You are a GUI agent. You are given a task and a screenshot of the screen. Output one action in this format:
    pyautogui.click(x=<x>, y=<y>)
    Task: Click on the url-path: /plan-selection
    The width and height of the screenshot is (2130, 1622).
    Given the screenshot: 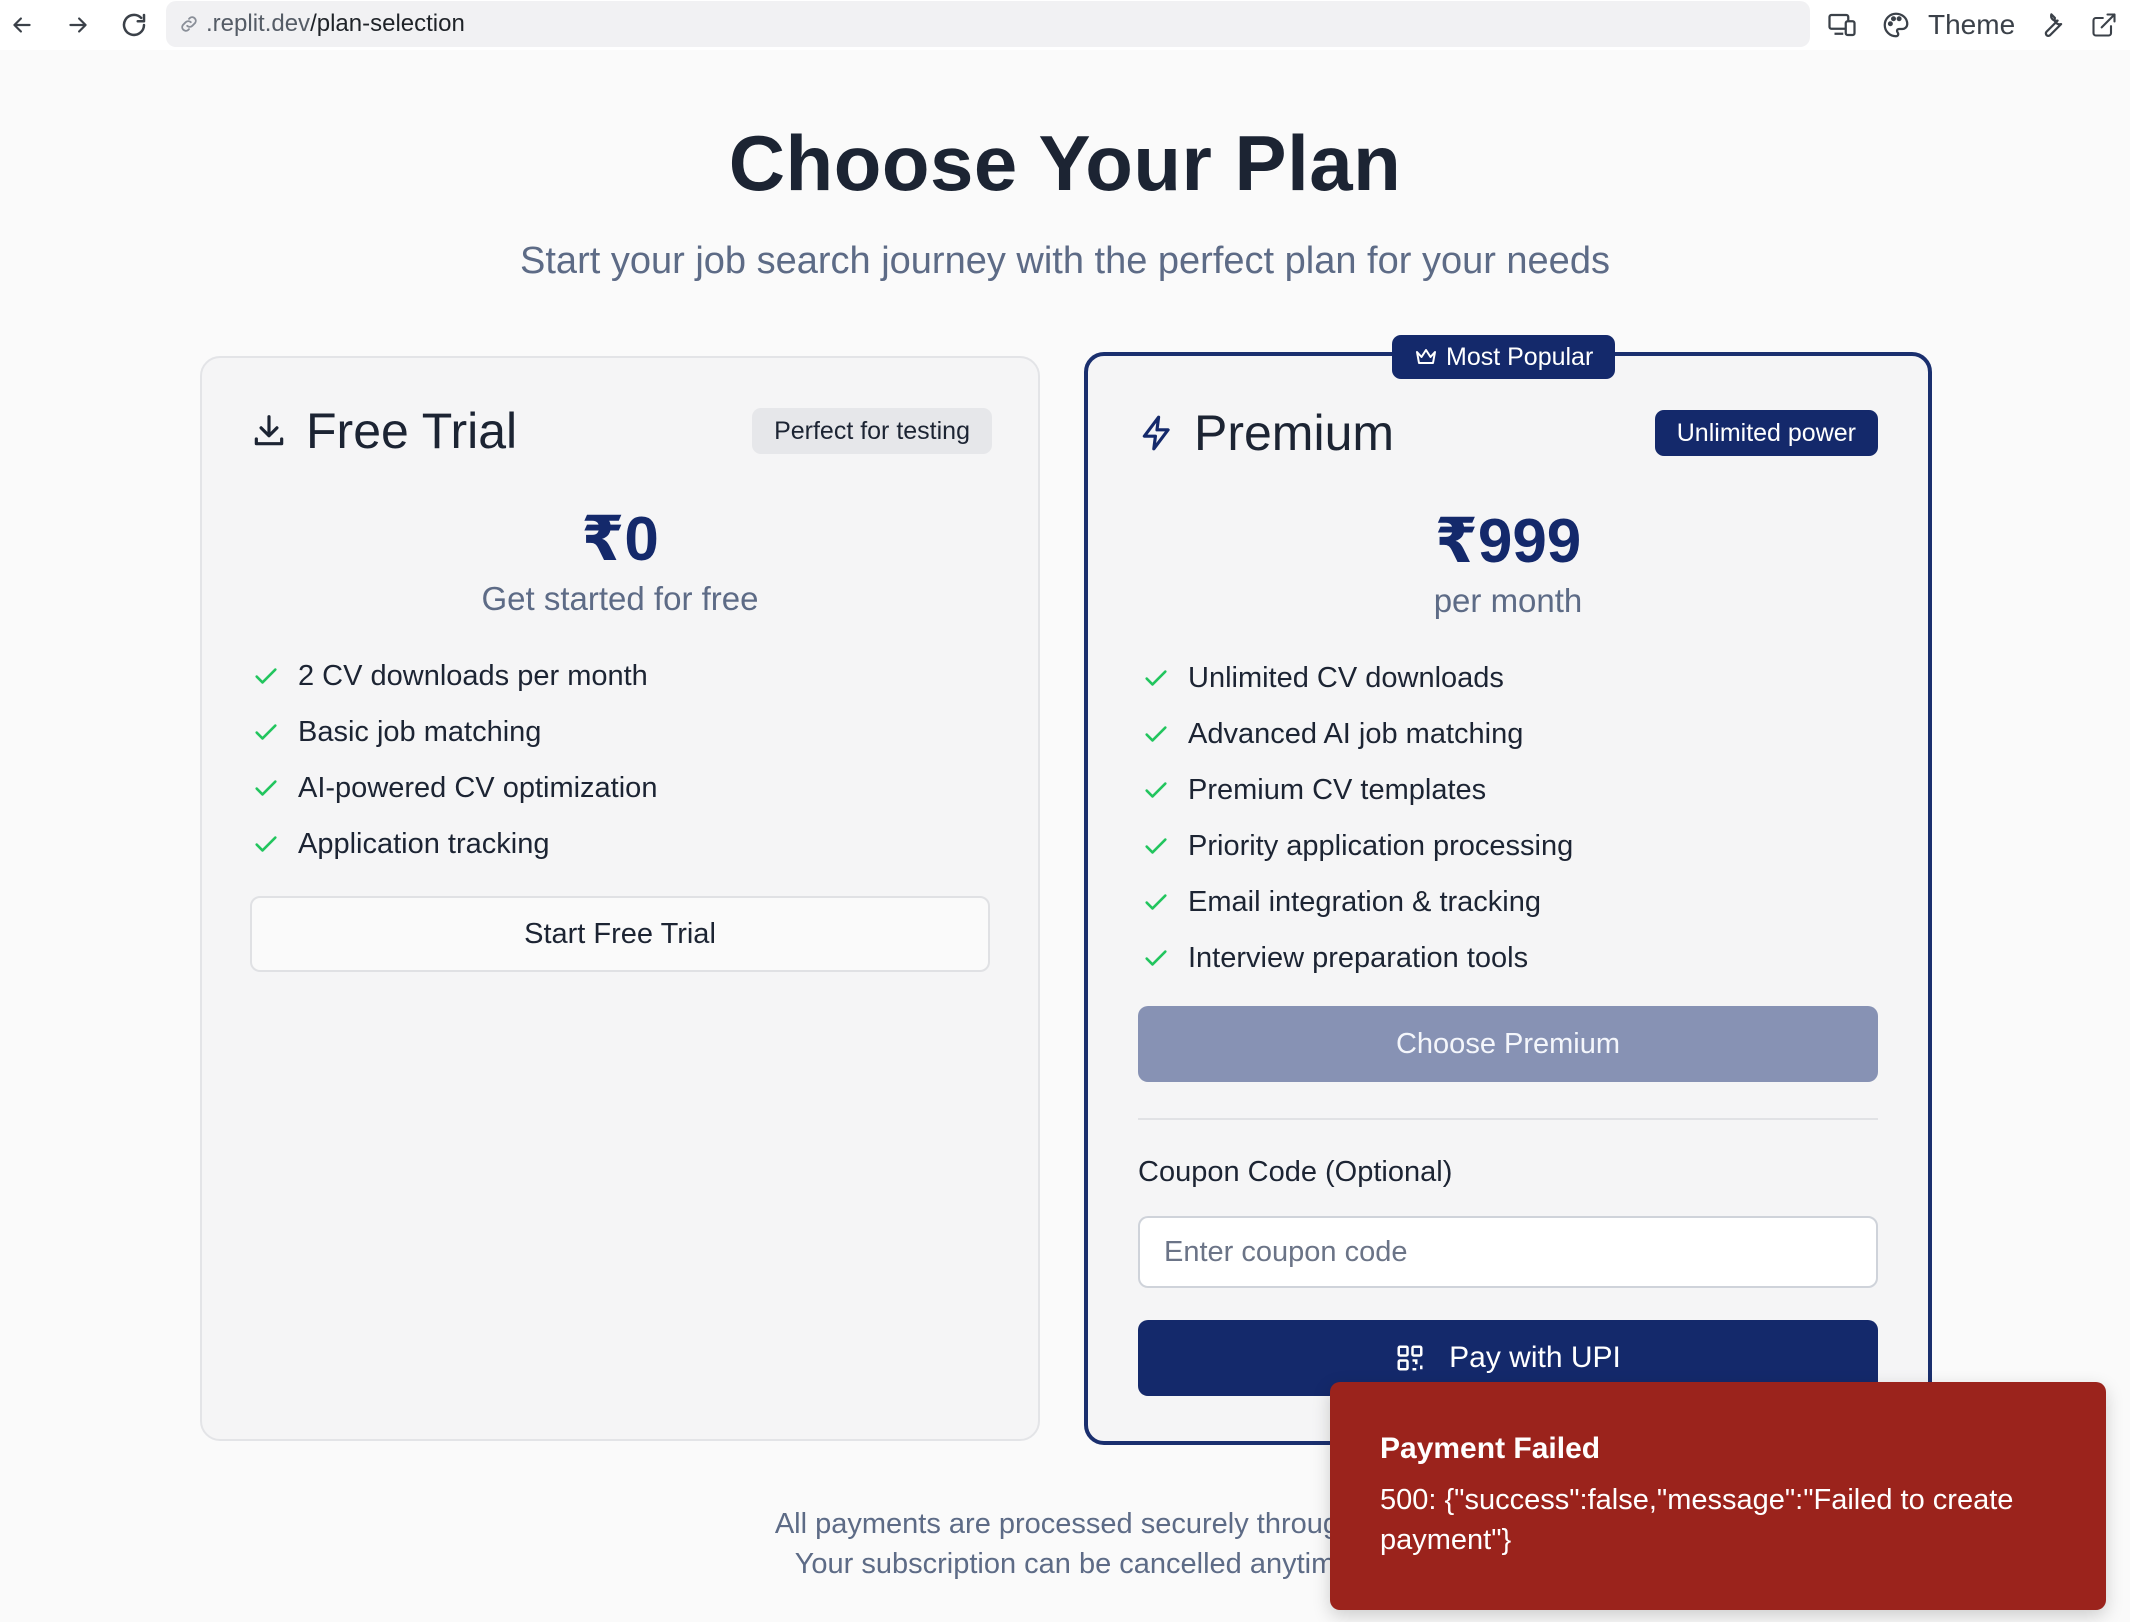 What is the action you would take?
    pyautogui.click(x=387, y=23)
    